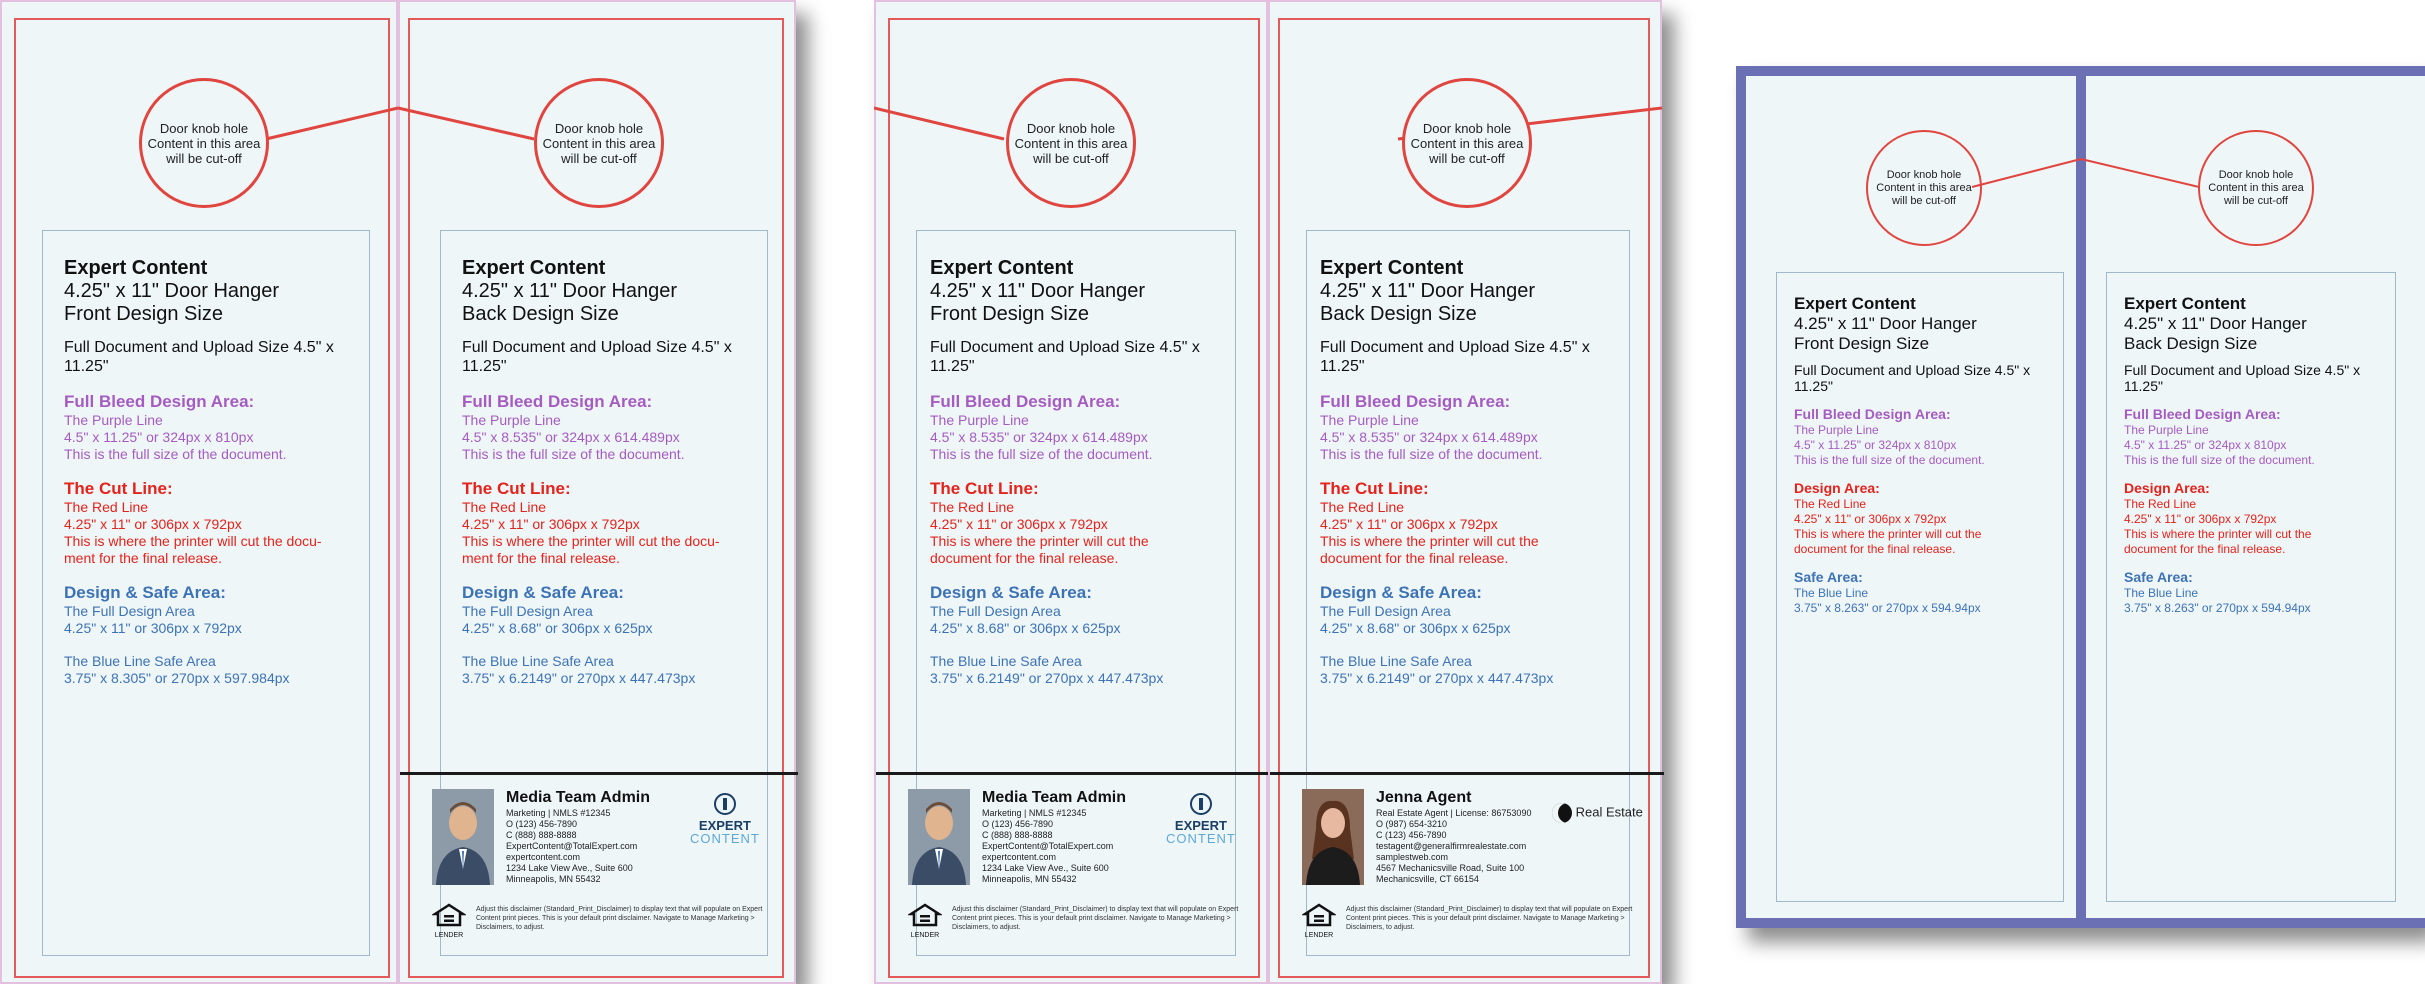 This screenshot has width=2425, height=984. I want to click on section-line: ment for the final release., so click(541, 558).